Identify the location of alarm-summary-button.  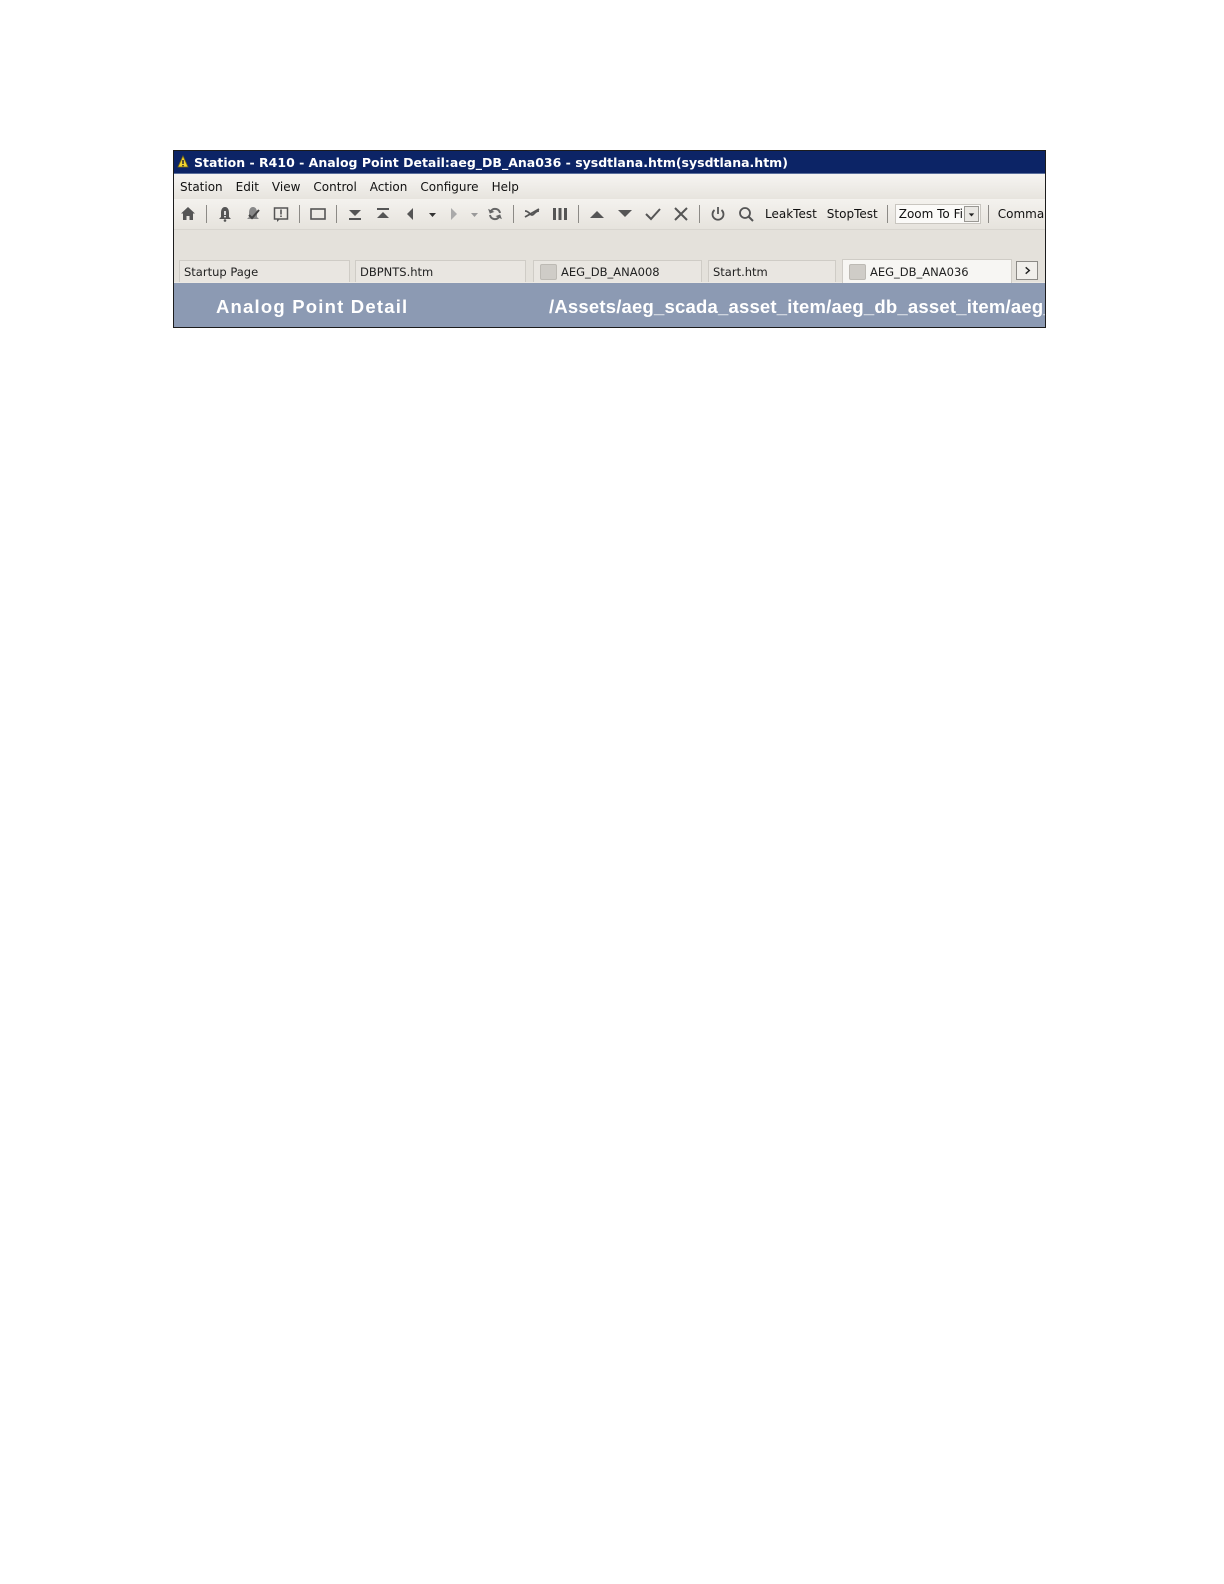
(225, 214).